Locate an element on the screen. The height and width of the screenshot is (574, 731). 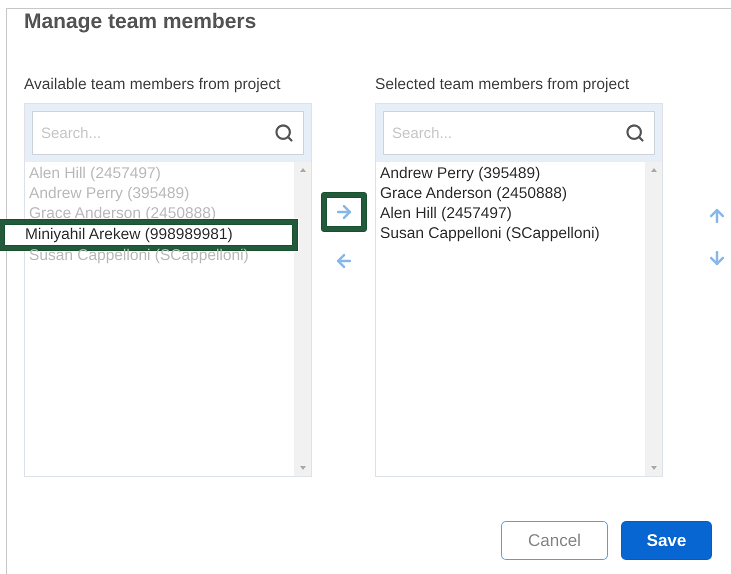
save-button: Save is located at coordinates (666, 540).